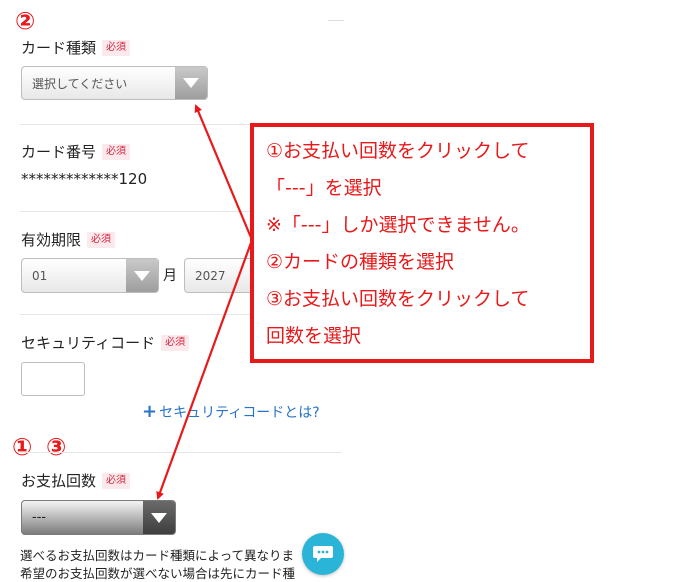 The image size is (688, 582). What do you see at coordinates (80, 83) in the screenshot?
I see `card-type-select-value: 選択してください` at bounding box center [80, 83].